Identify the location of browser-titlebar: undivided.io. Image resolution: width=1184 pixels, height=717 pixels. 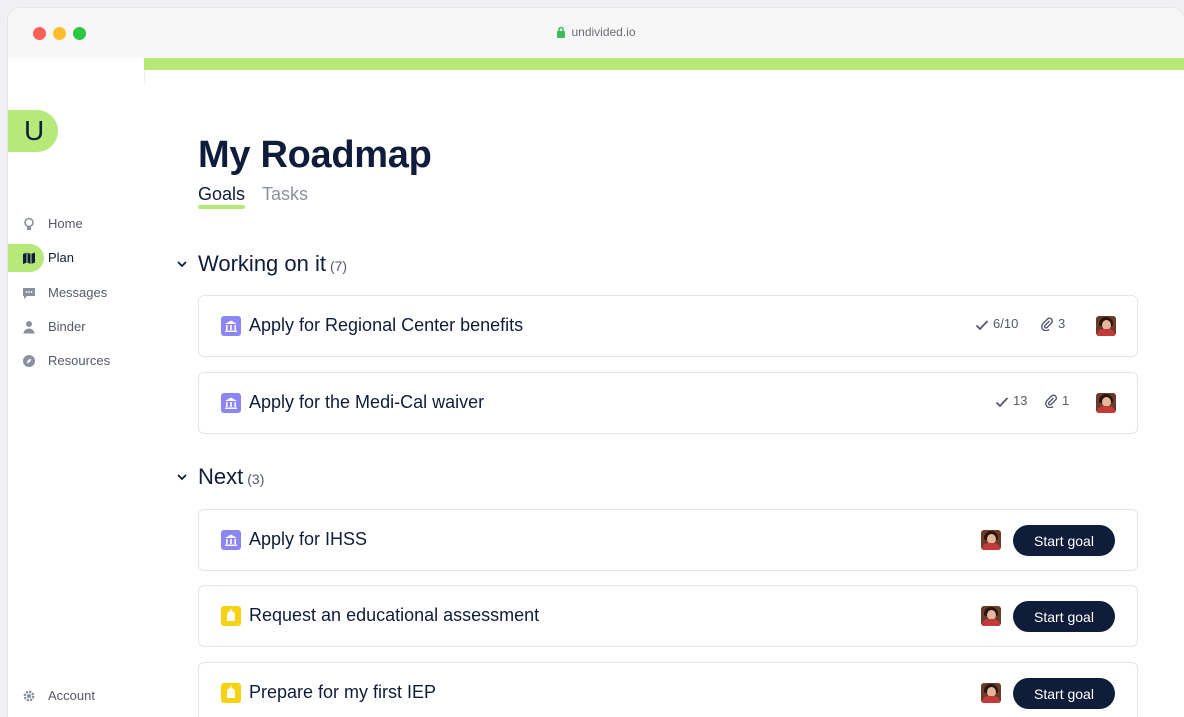
(596, 33).